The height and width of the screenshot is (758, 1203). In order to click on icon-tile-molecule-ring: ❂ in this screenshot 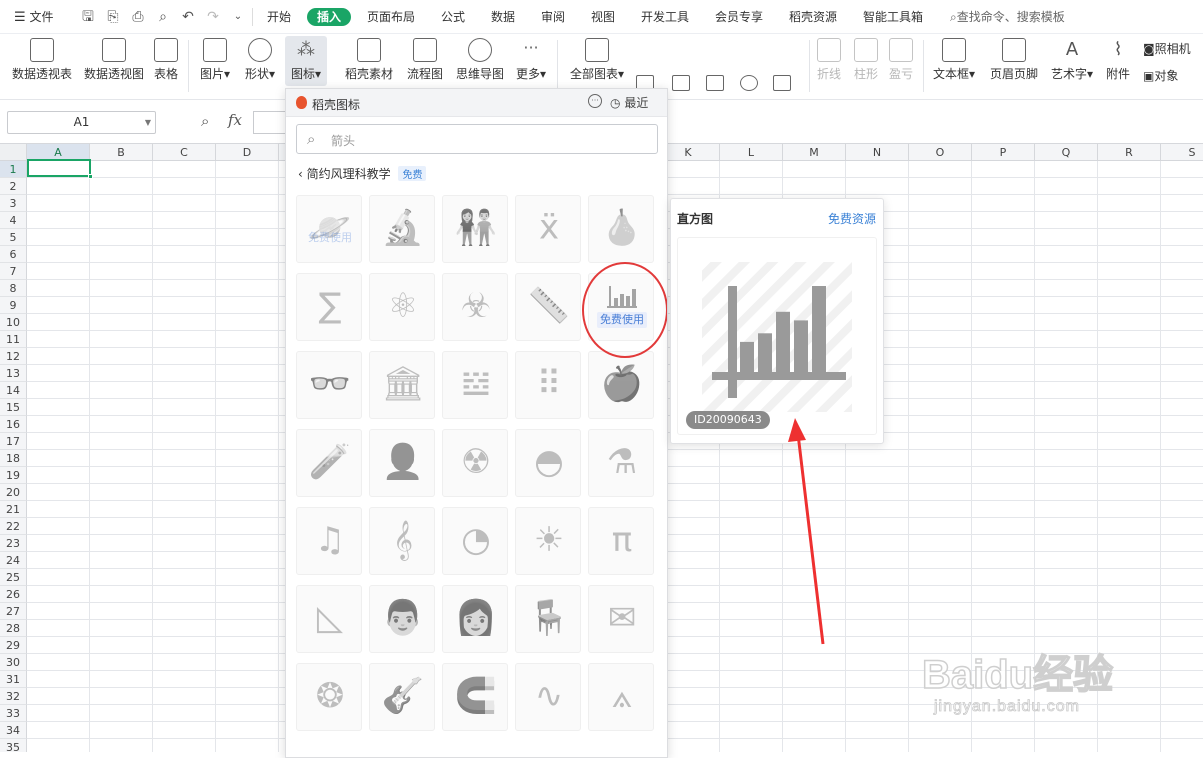, I will do `click(329, 697)`.